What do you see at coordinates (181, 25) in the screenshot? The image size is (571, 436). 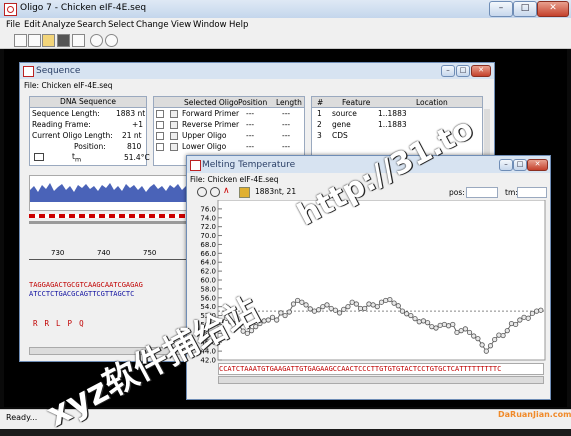 I see `menu-view: View` at bounding box center [181, 25].